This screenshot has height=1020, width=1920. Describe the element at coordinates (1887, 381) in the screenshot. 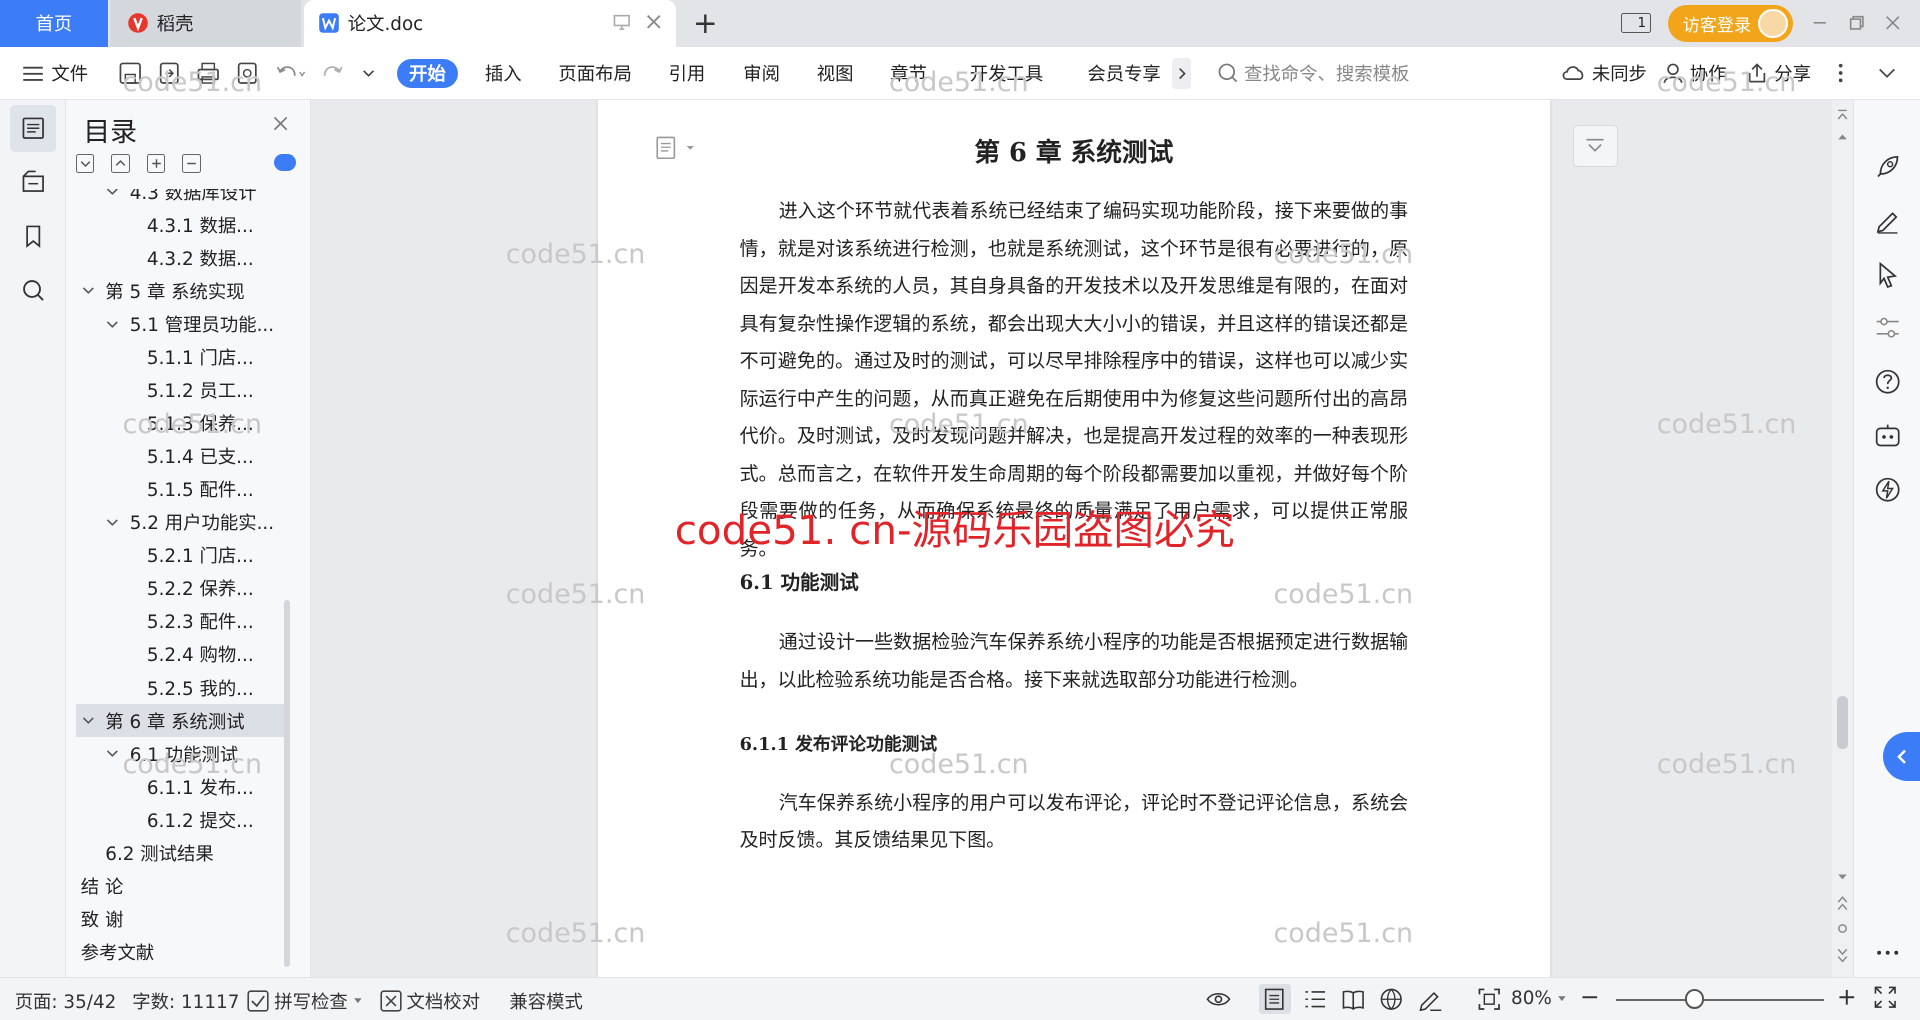

I see `help-icon` at that location.